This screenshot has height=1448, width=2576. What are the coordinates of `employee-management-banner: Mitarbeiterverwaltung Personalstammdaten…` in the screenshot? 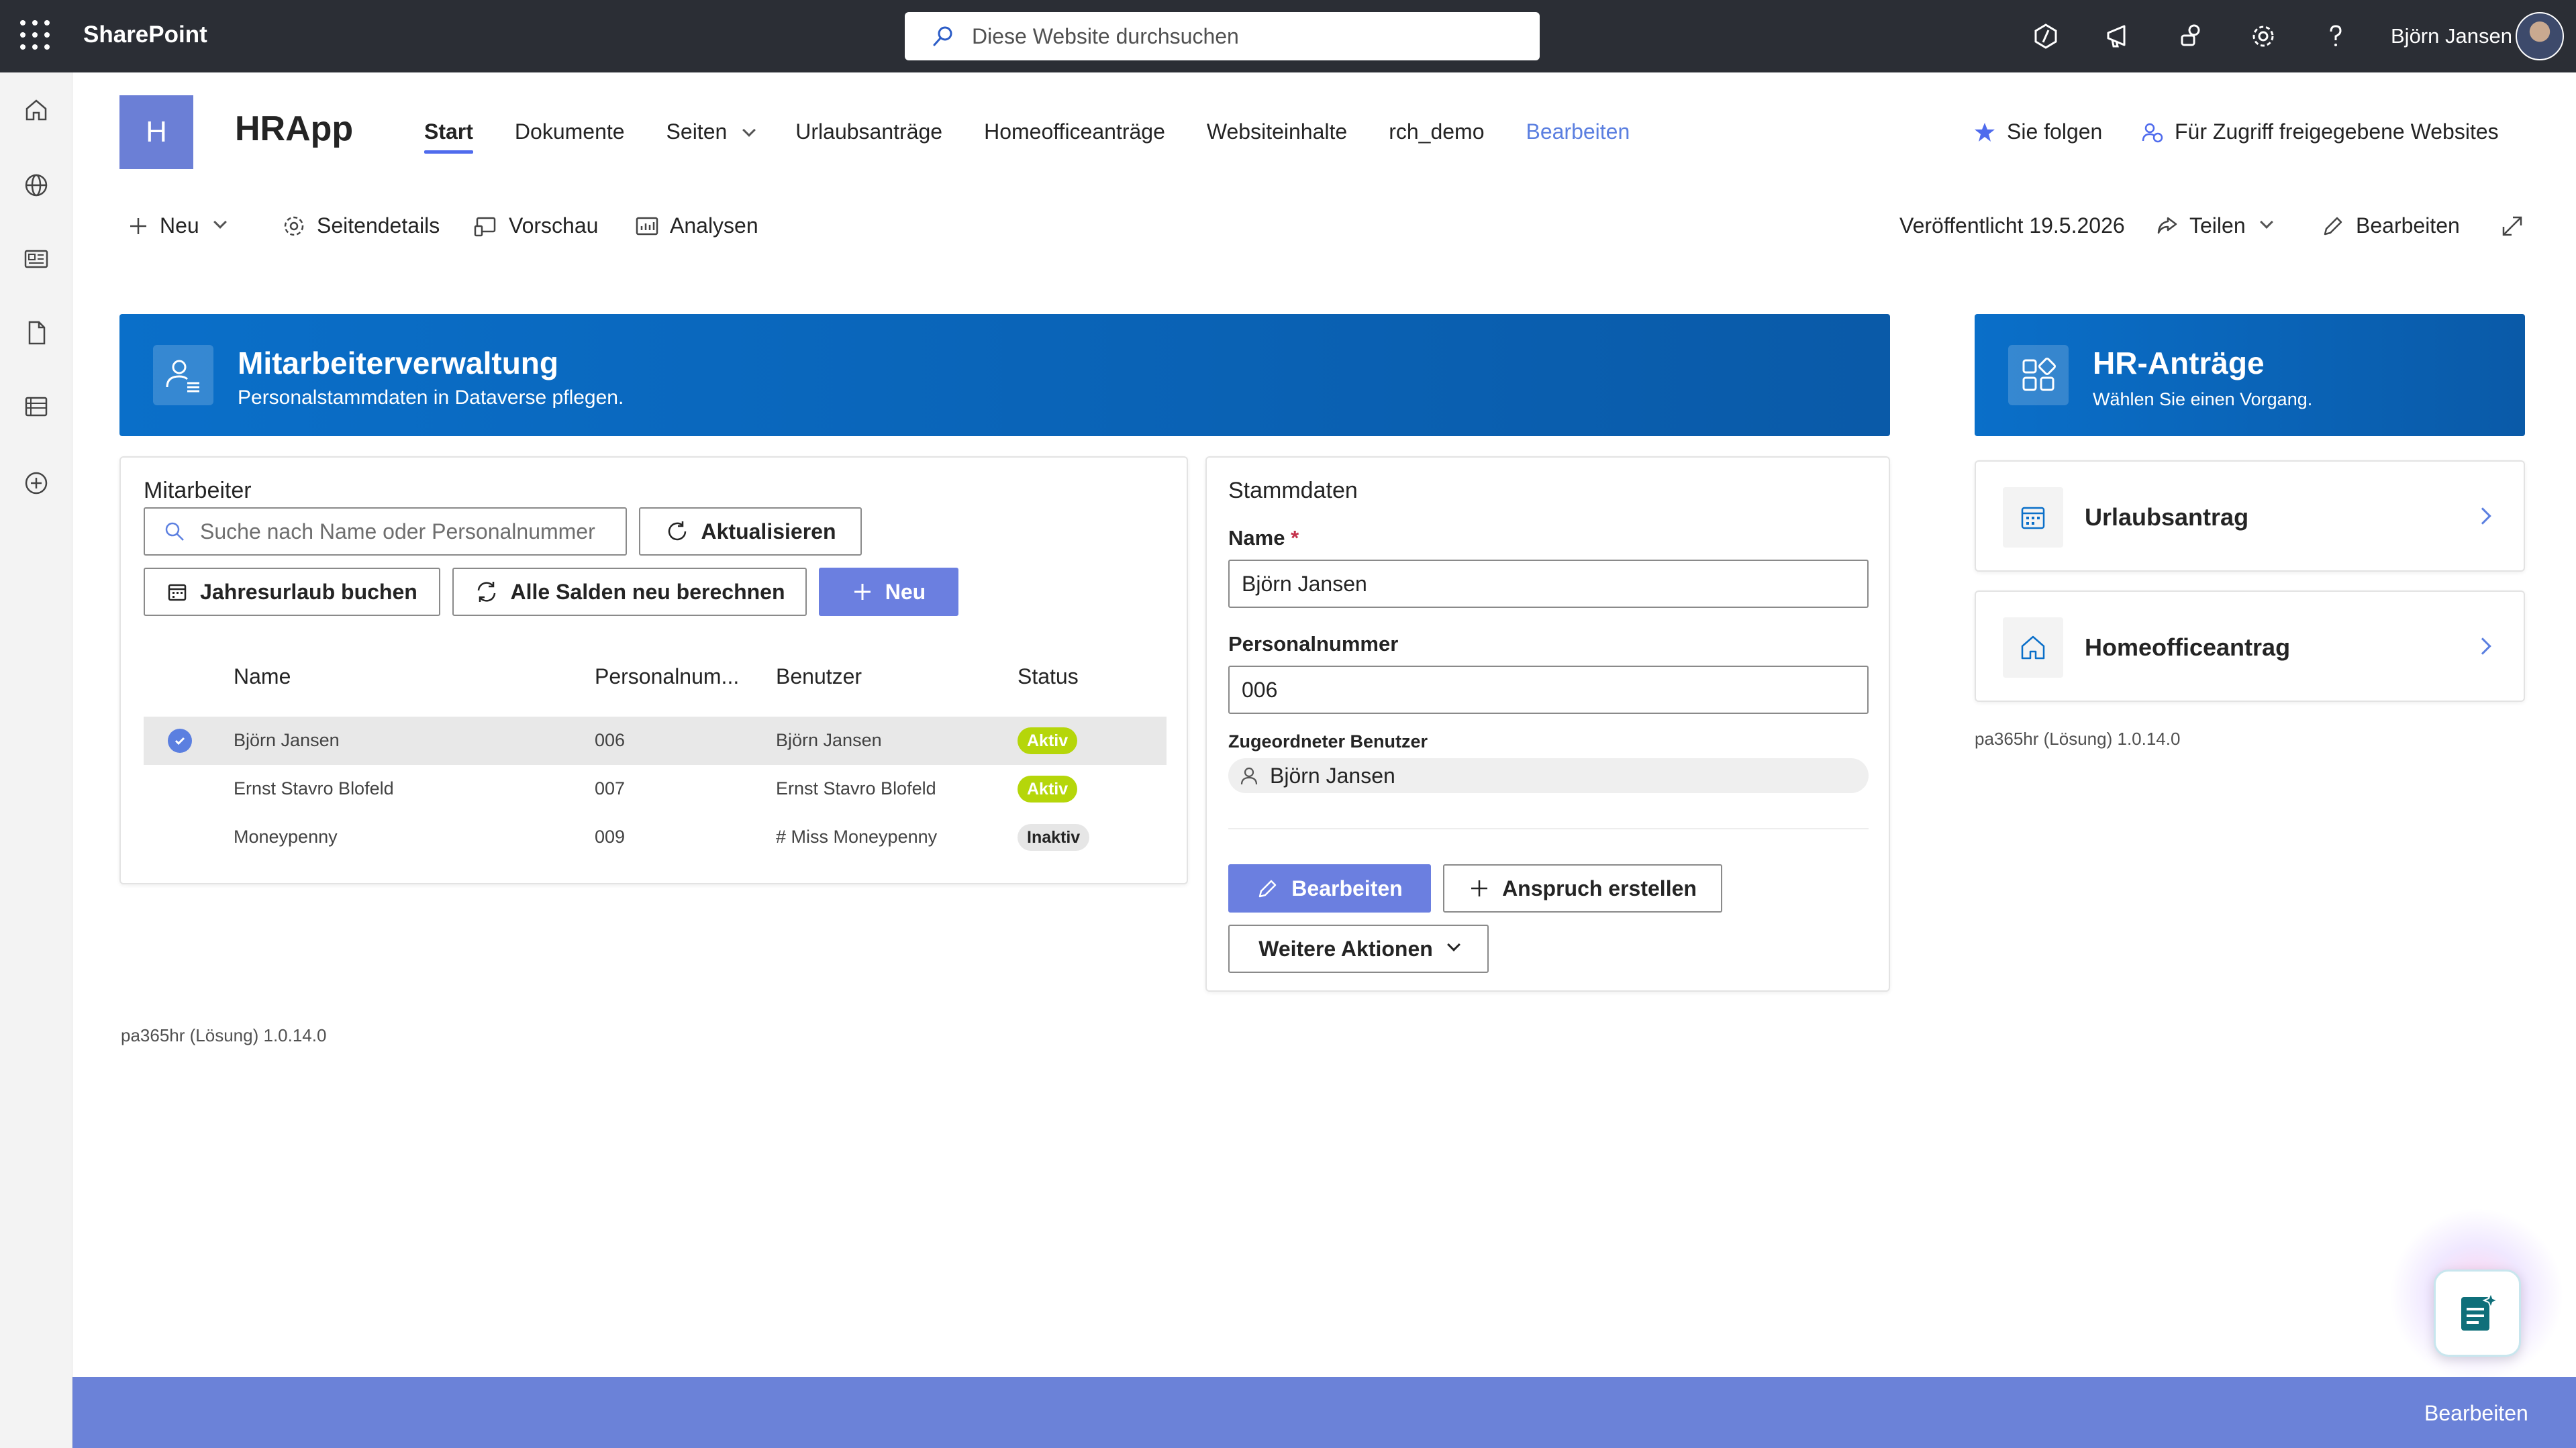 It's located at (1004, 375).